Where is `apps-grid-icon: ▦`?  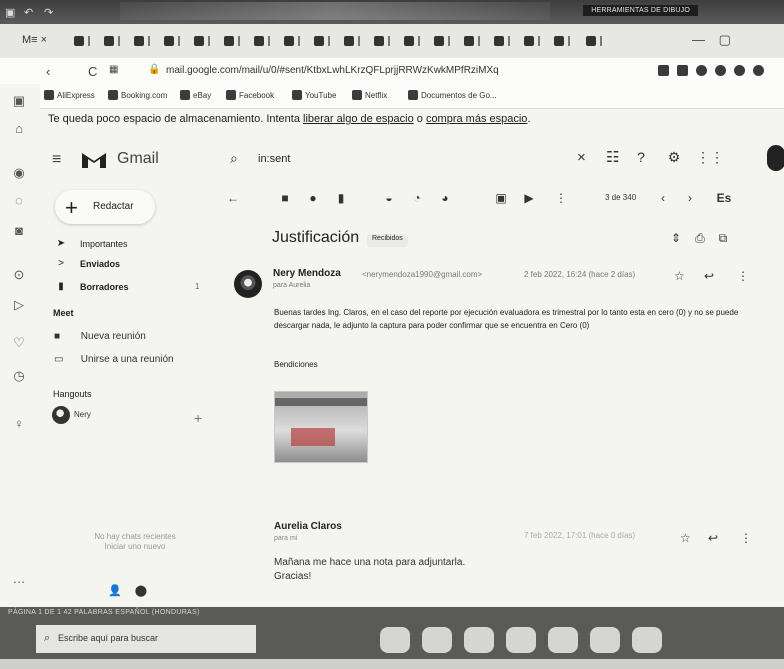
apps-grid-icon: ▦ is located at coordinates (113, 69).